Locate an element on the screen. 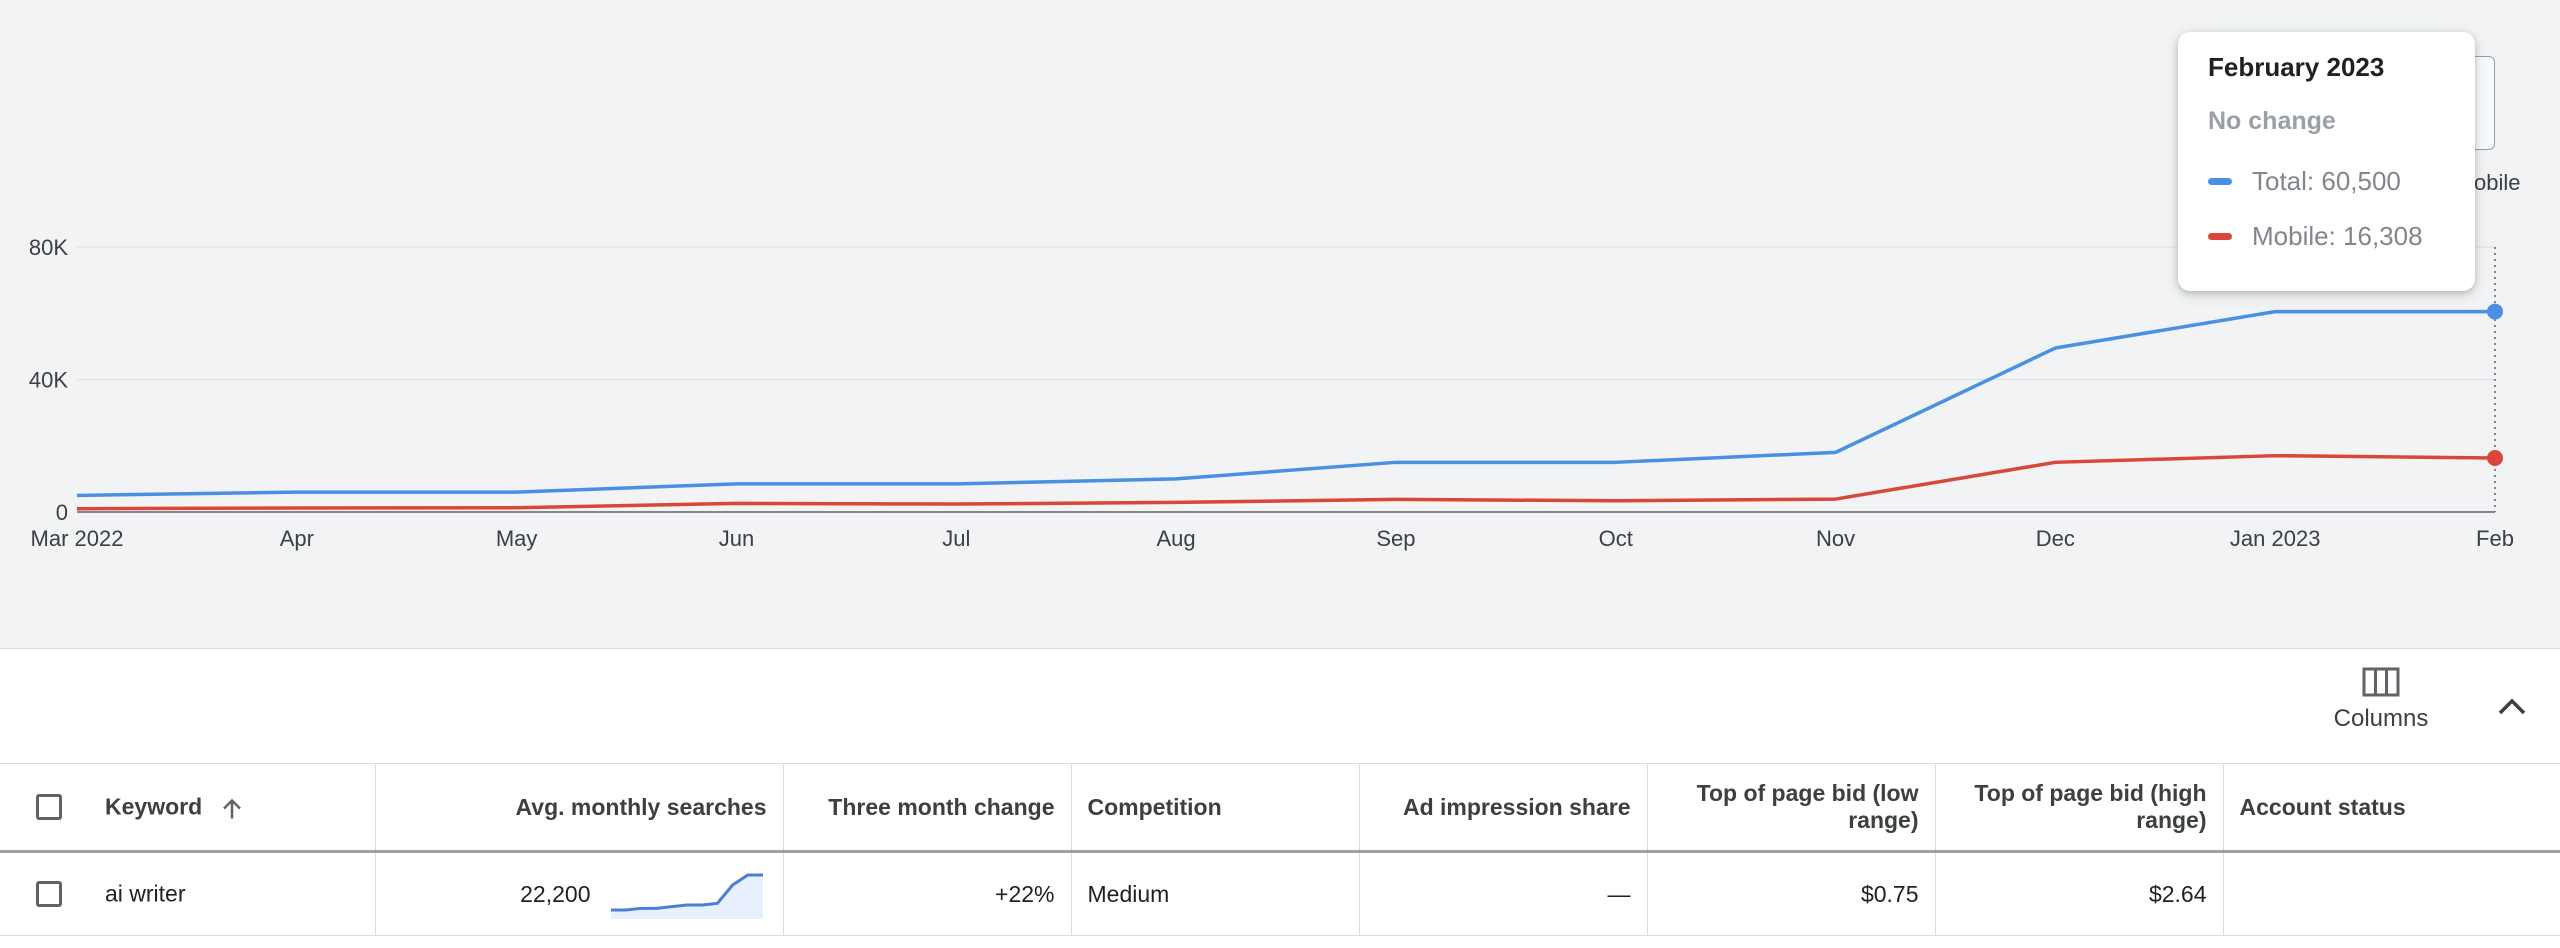 Image resolution: width=2560 pixels, height=948 pixels. x-tick-label: Dec is located at coordinates (2055, 538).